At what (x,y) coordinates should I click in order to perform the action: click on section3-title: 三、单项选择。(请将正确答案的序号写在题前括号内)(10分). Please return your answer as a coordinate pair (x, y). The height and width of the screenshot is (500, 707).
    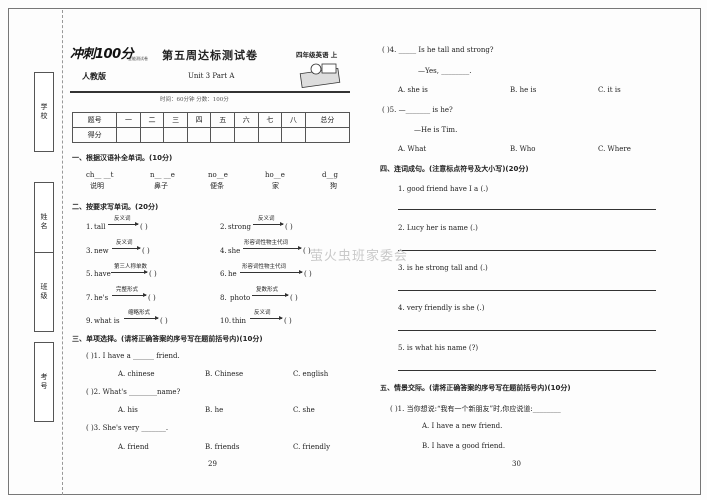
    Looking at the image, I should click on (167, 339).